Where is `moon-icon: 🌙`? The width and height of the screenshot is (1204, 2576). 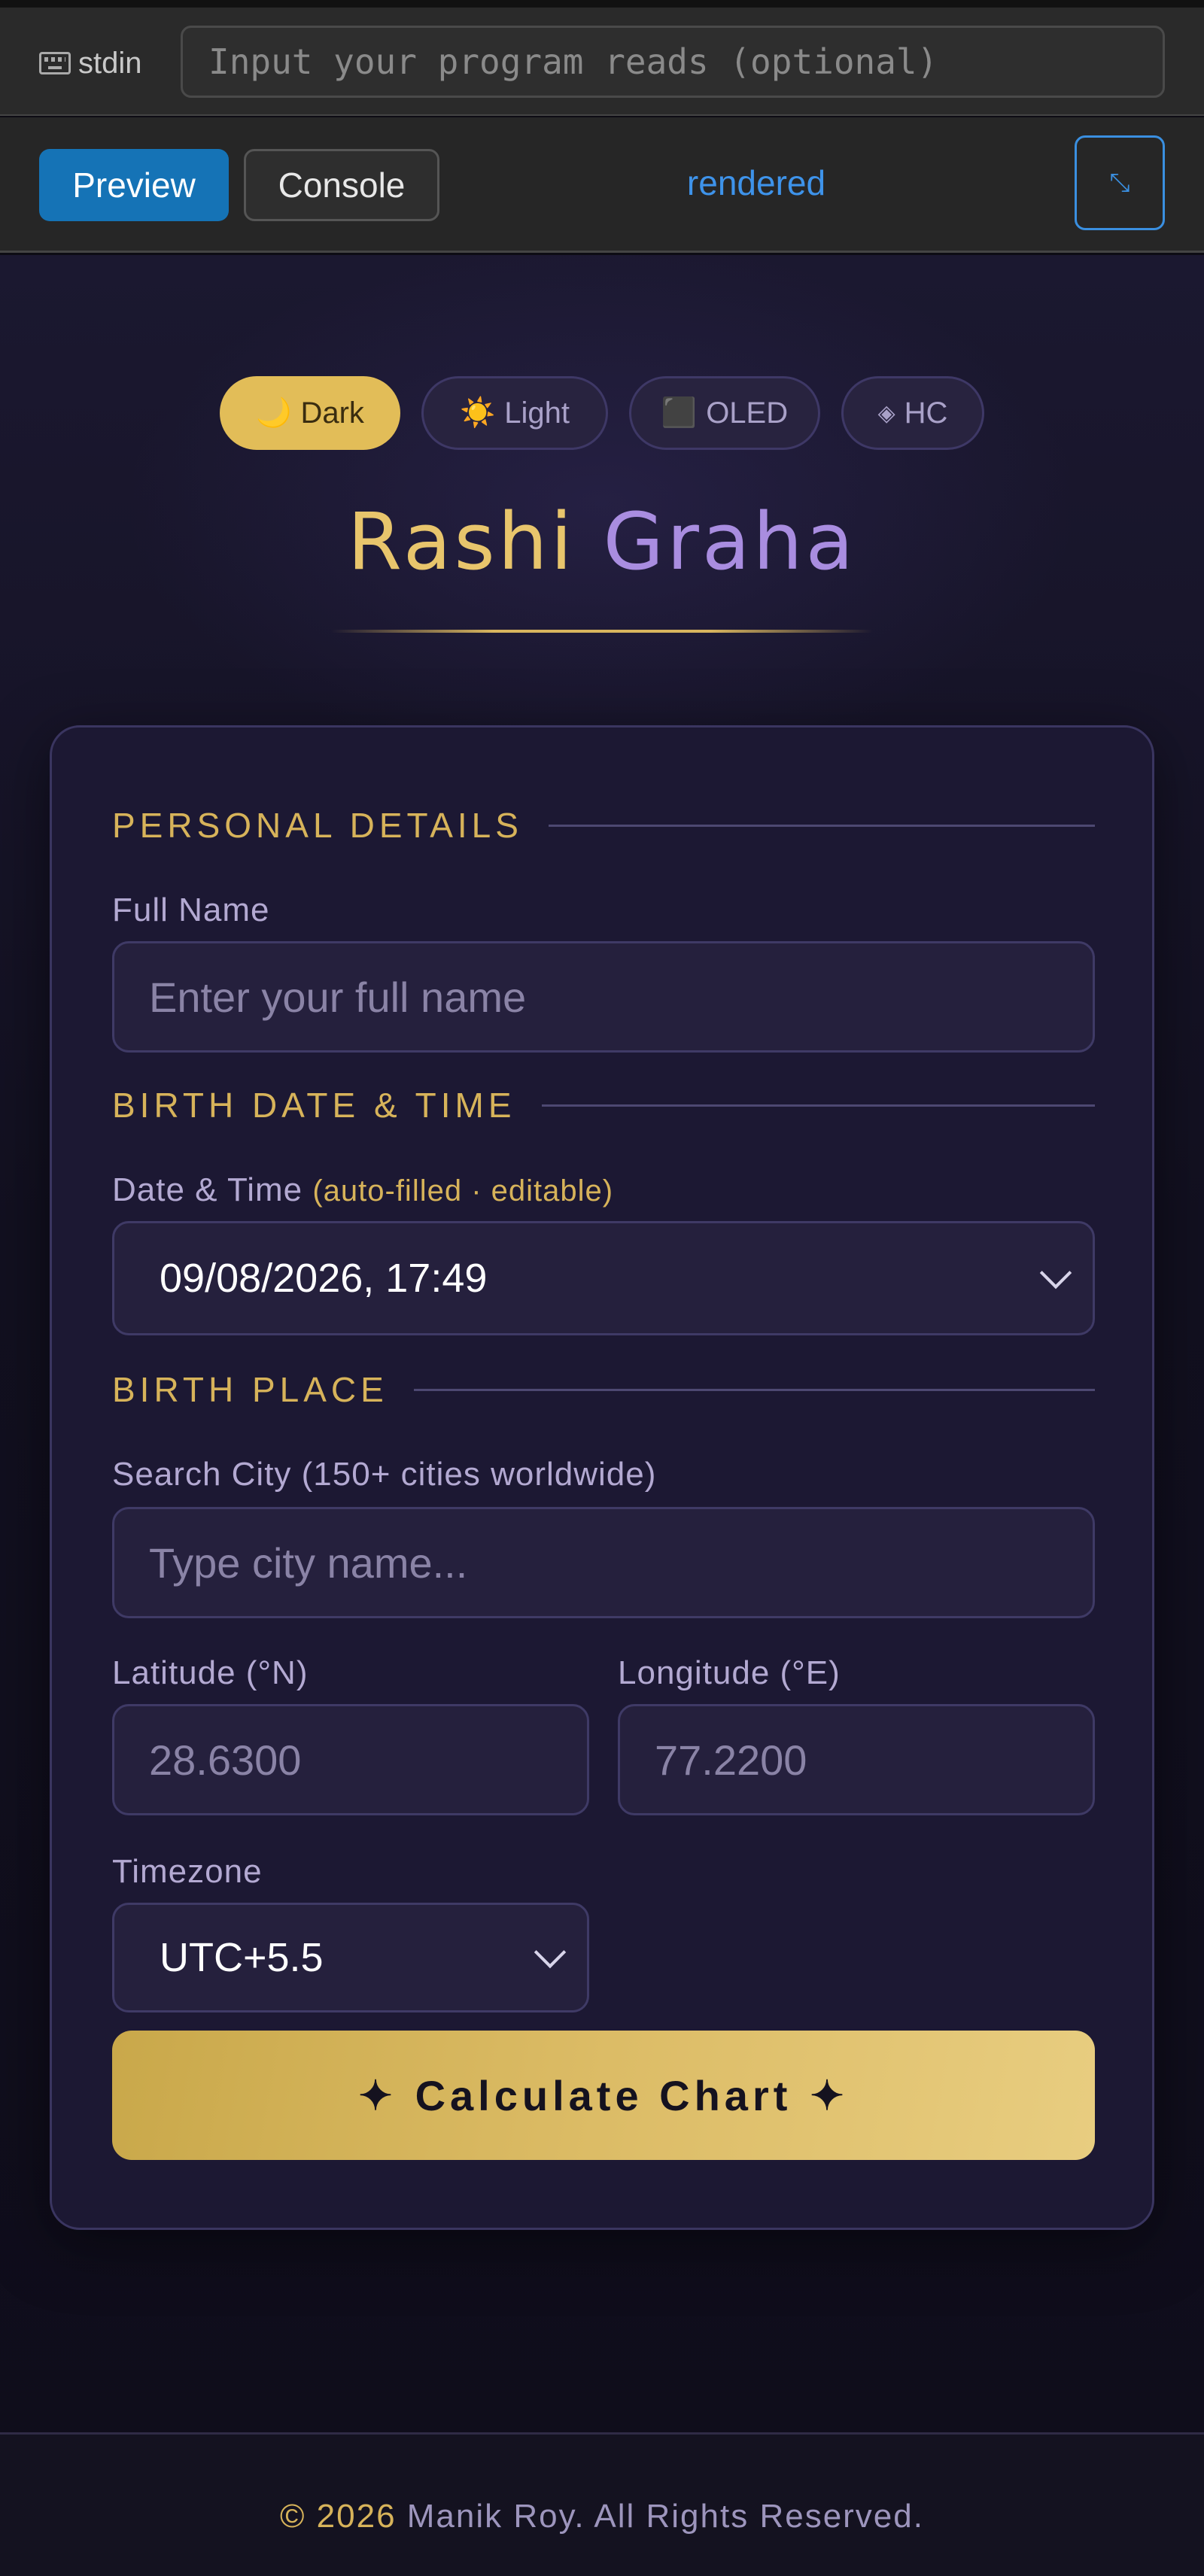 moon-icon: 🌙 is located at coordinates (274, 413).